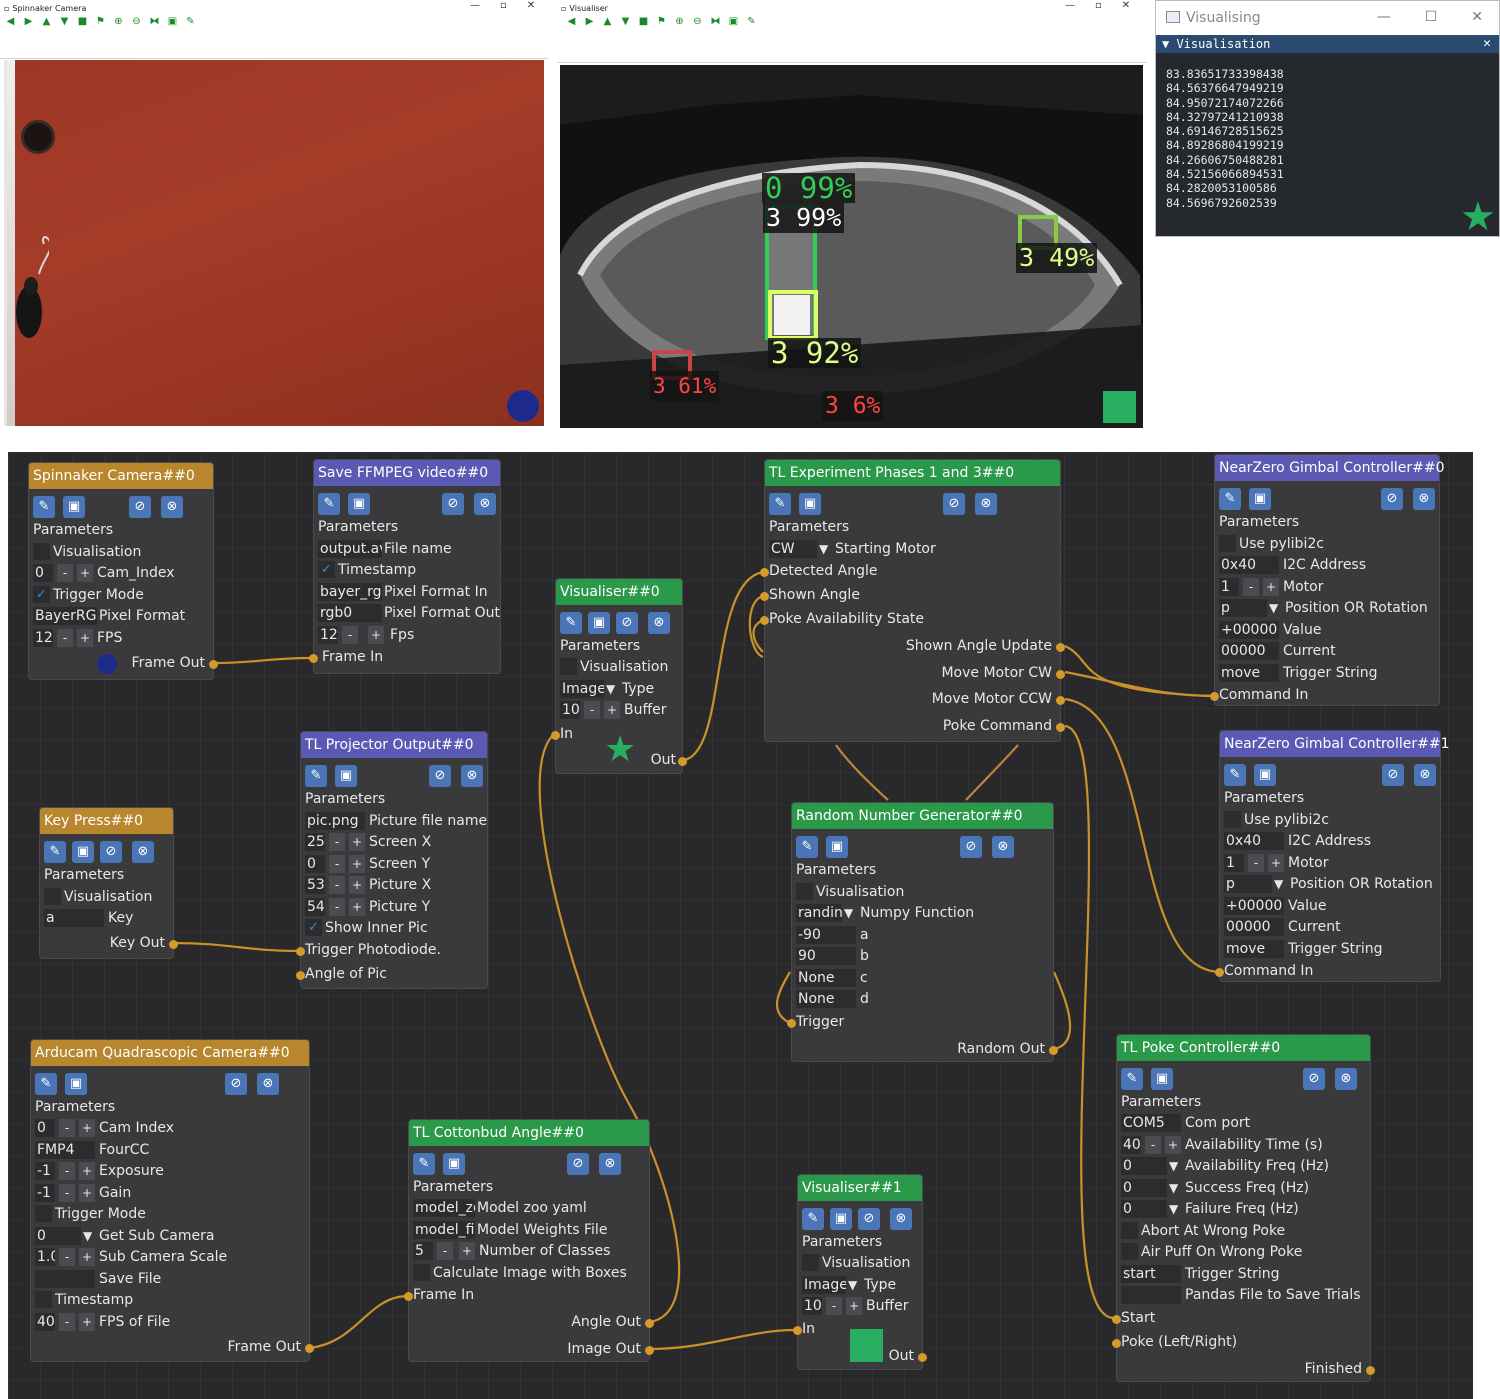 The image size is (1500, 1399). I want to click on node-title: Arducam Quadrascopic Camera##0, so click(170, 1053).